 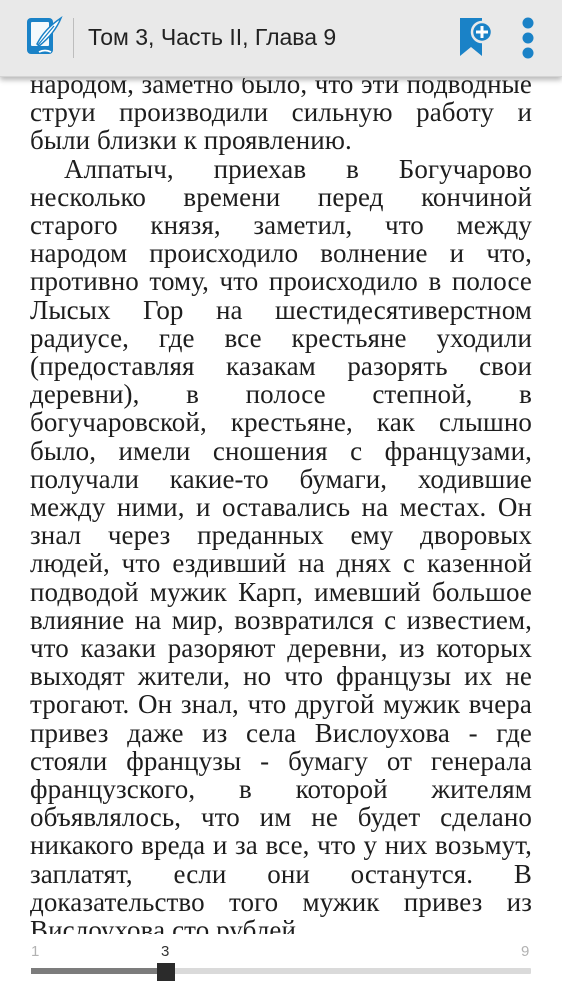 I want to click on slider-max-label: 9, so click(x=525, y=951).